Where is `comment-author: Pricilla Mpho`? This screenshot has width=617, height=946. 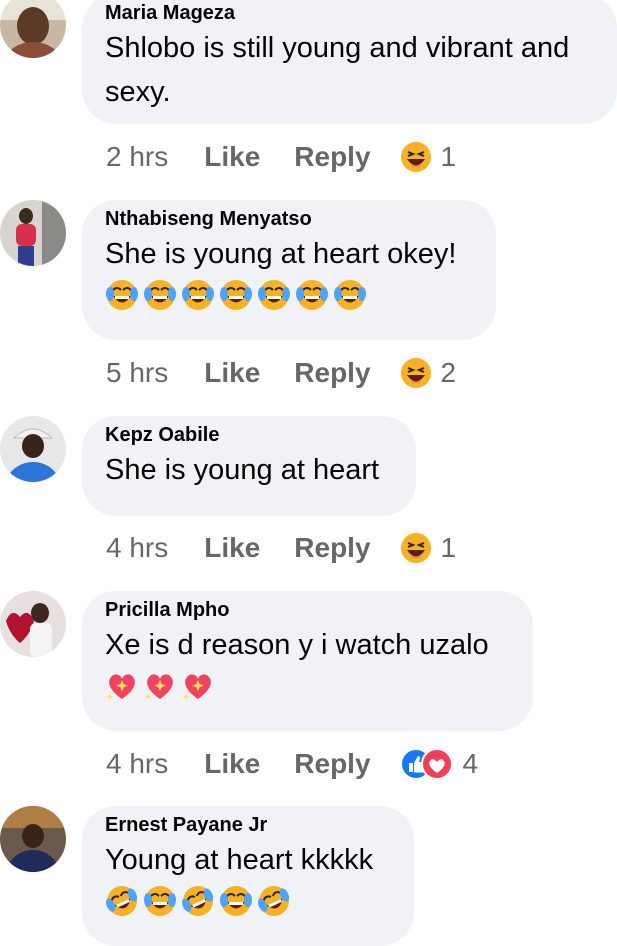
comment-author: Pricilla Mpho is located at coordinates (307, 610).